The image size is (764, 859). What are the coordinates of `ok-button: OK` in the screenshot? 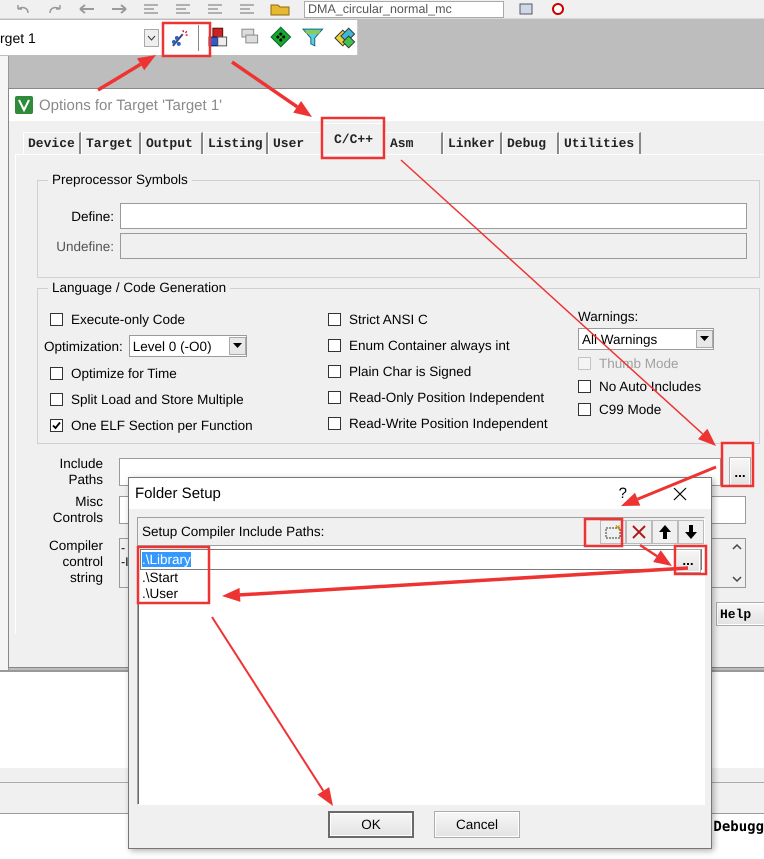 It's located at (371, 824).